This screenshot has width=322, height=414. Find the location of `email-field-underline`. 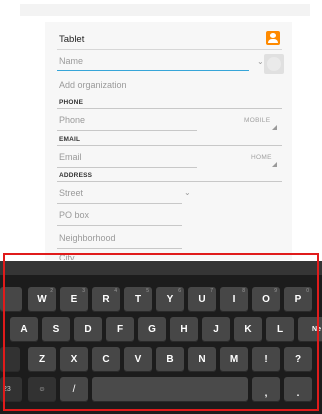

email-field-underline is located at coordinates (127, 167).